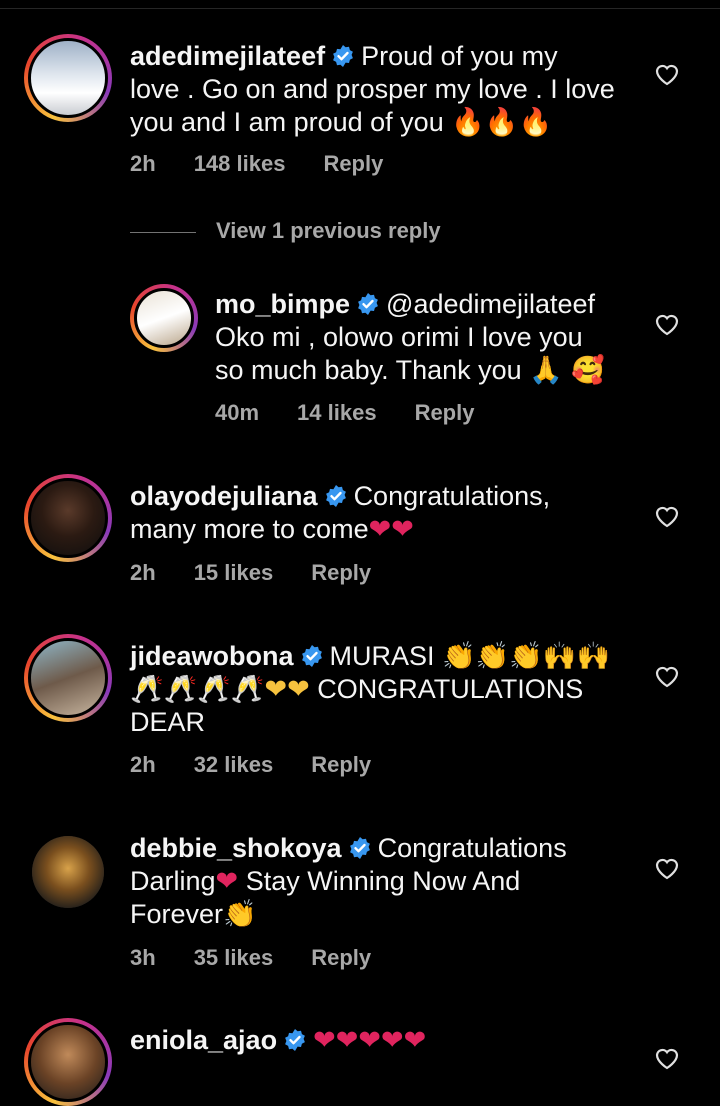 This screenshot has height=1106, width=720. What do you see at coordinates (360, 8) in the screenshot?
I see `top-divider` at bounding box center [360, 8].